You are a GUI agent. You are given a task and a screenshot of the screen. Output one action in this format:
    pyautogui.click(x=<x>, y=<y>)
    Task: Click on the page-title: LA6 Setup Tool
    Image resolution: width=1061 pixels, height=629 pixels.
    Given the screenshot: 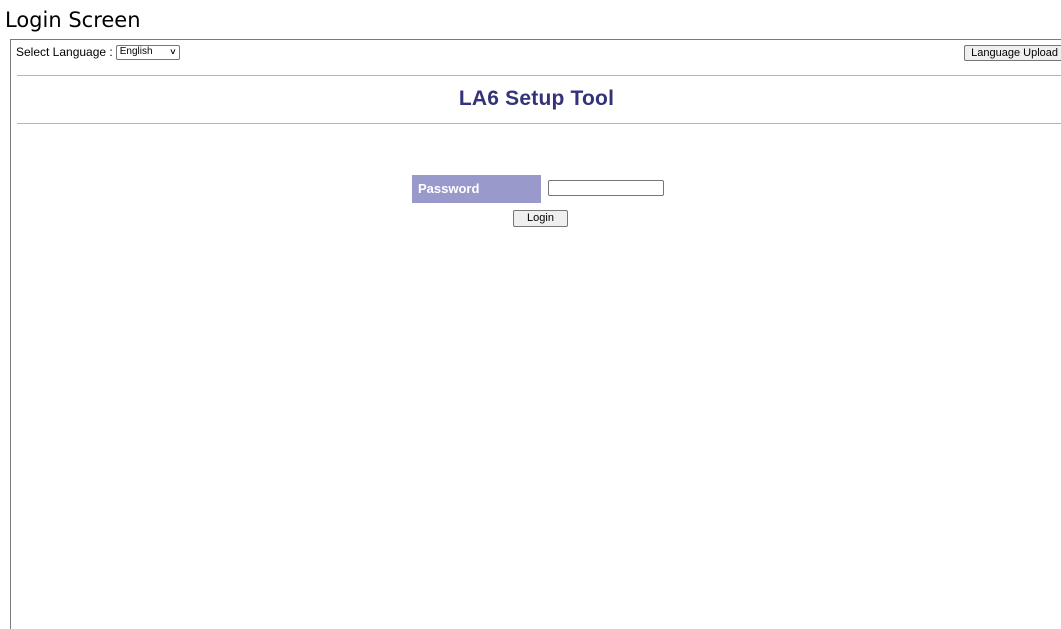 What is the action you would take?
    pyautogui.click(x=536, y=98)
    